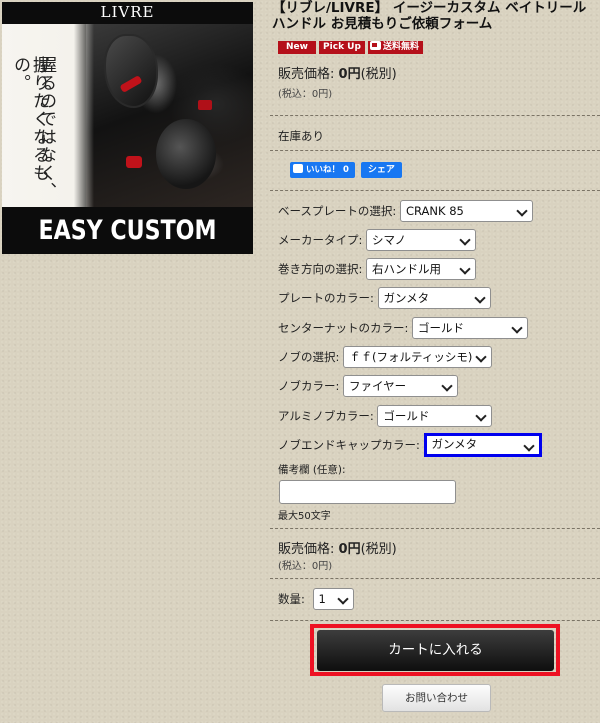  I want to click on quantity-row: 数量: 1, so click(316, 599).